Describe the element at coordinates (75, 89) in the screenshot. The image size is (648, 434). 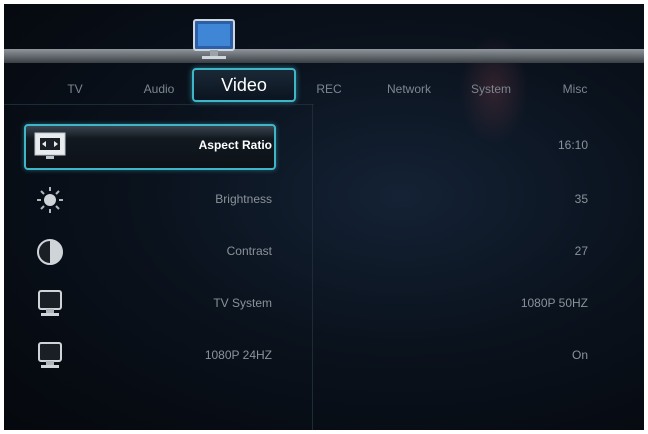
I see `tab-tv: TV` at that location.